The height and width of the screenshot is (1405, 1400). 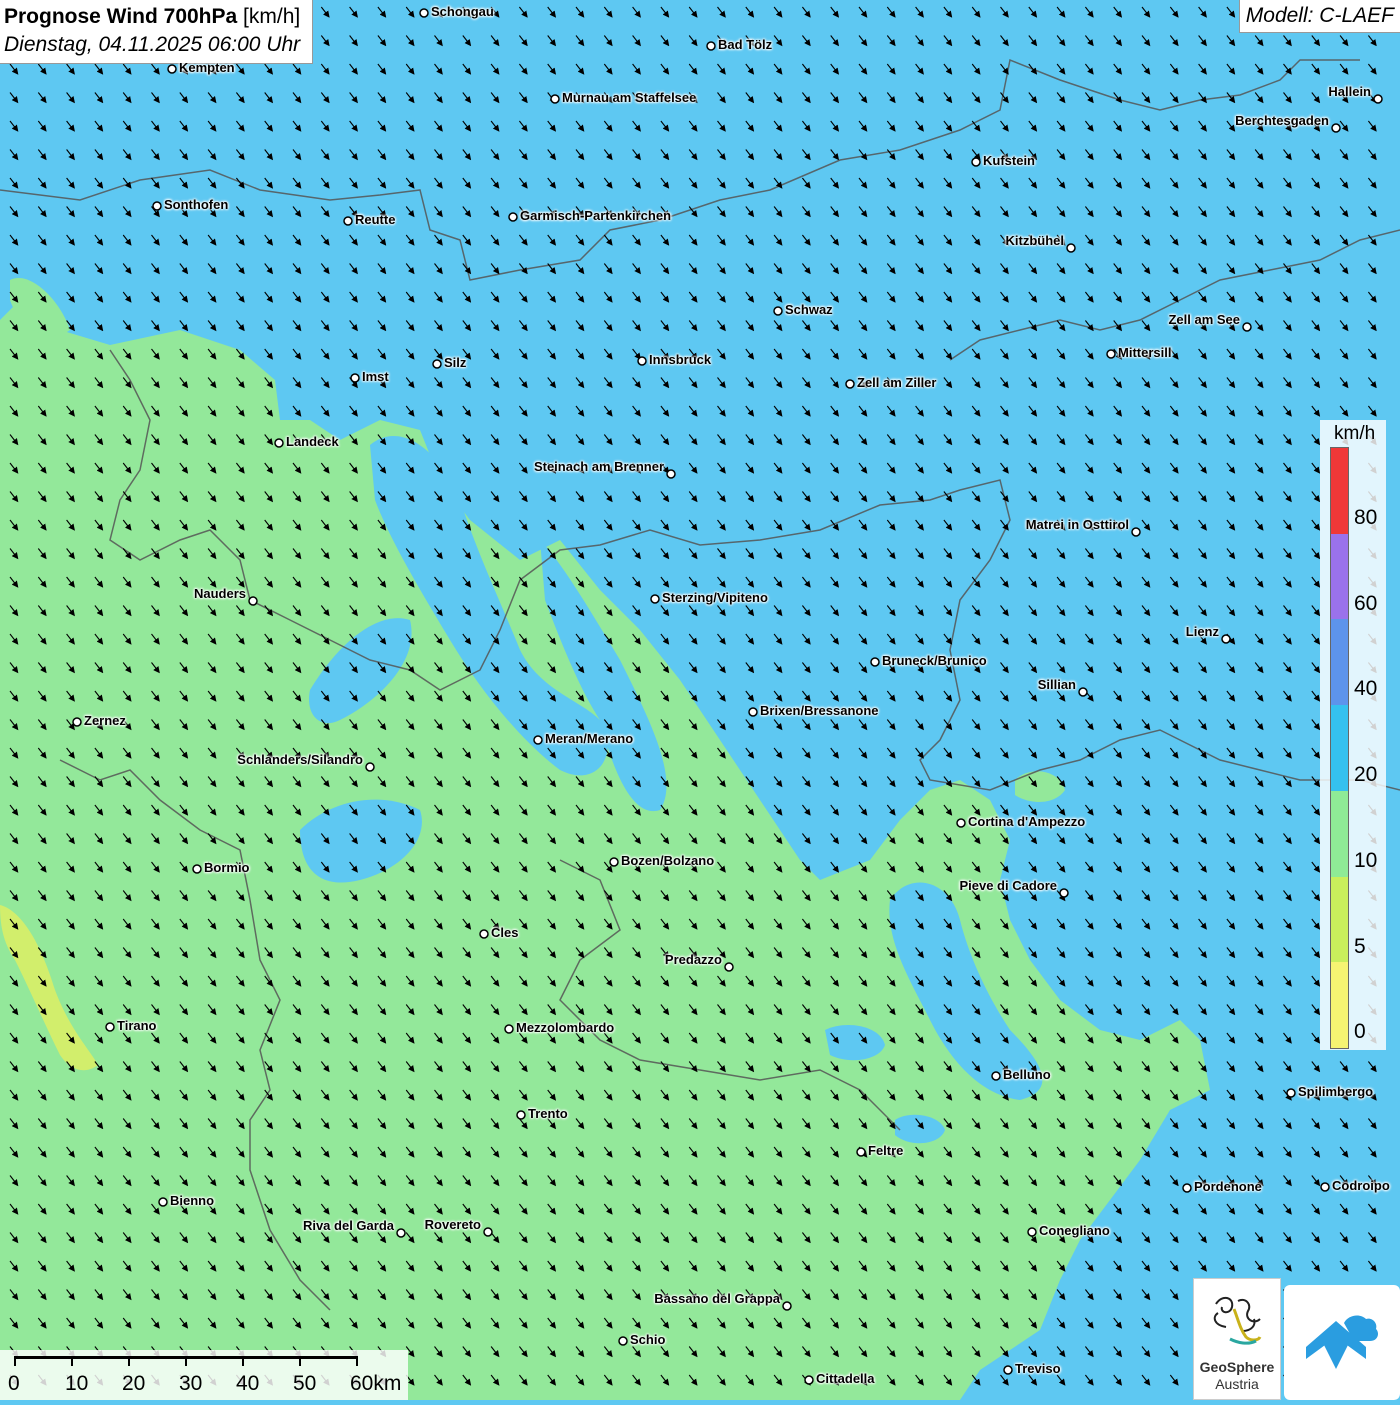 I want to click on weather-app-icon, so click(x=1342, y=1342).